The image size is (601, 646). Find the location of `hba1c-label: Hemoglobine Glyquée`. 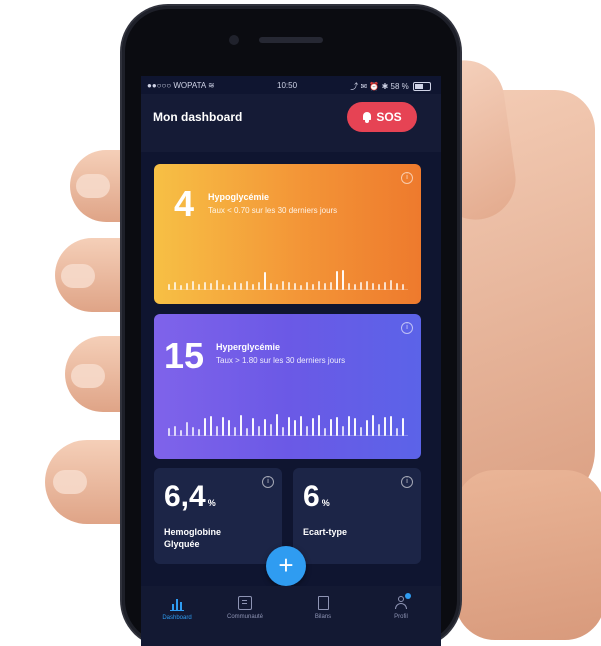

hba1c-label: Hemoglobine Glyquée is located at coordinates (214, 538).